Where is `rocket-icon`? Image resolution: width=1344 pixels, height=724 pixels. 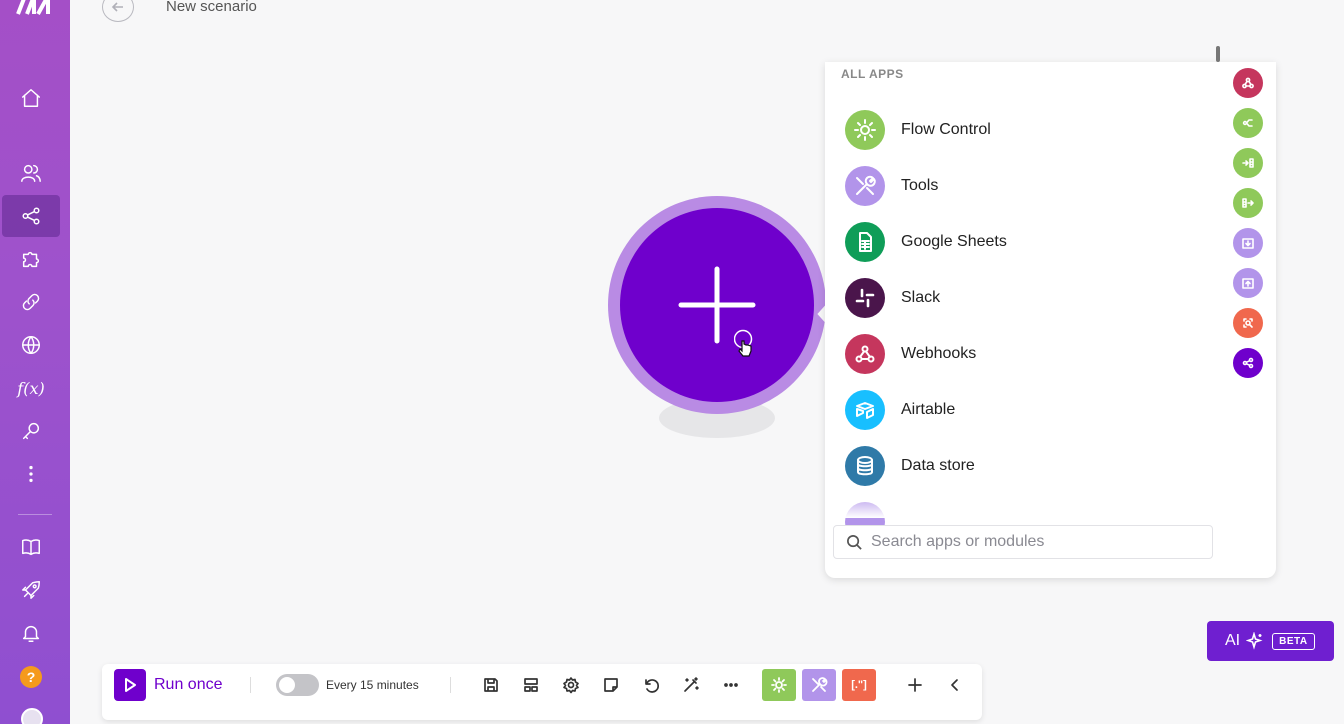
rocket-icon is located at coordinates (31, 590).